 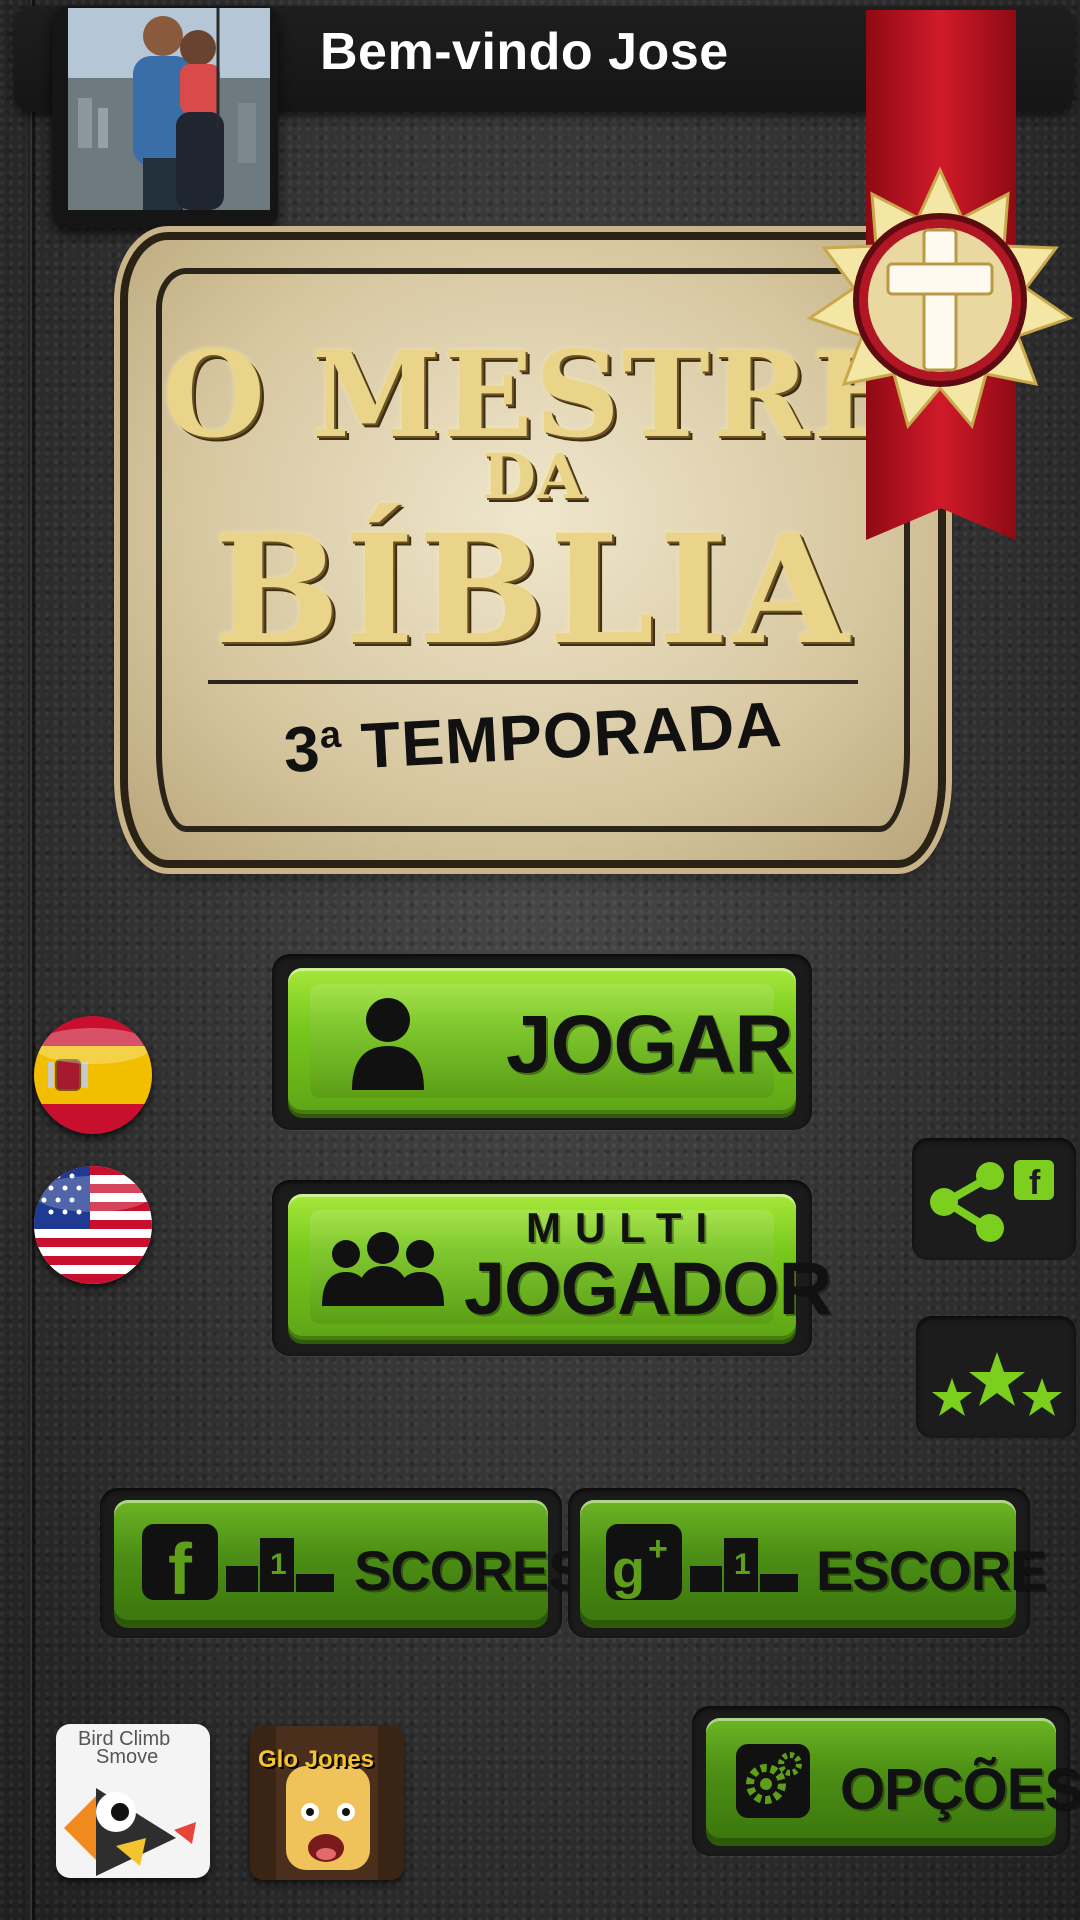 I want to click on facebook-icon: f, so click(x=180, y=1563).